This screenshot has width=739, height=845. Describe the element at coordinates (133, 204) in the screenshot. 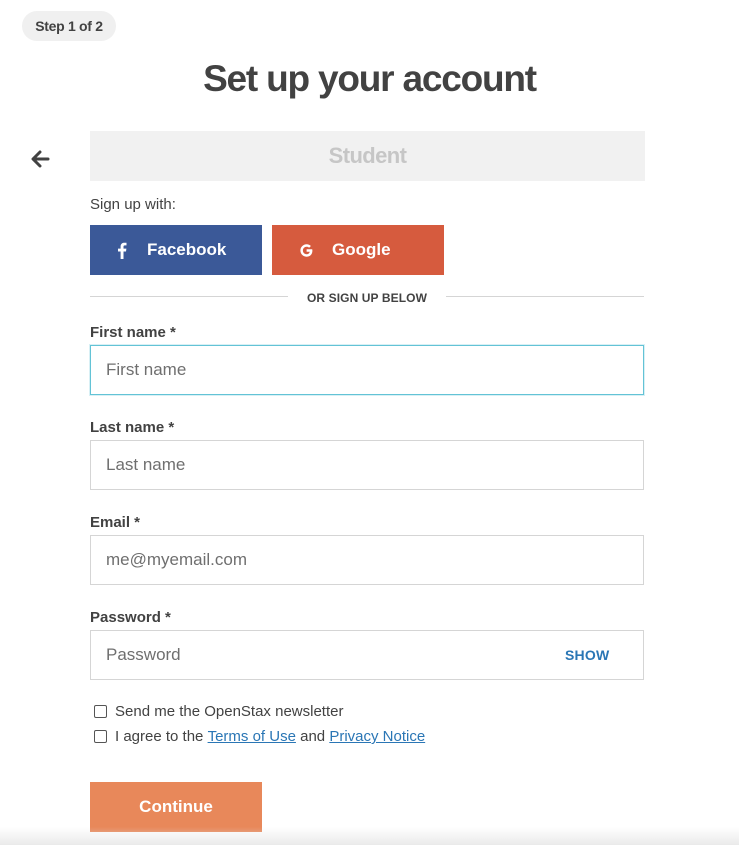

I see `signup-with-label: Sign up with:` at that location.